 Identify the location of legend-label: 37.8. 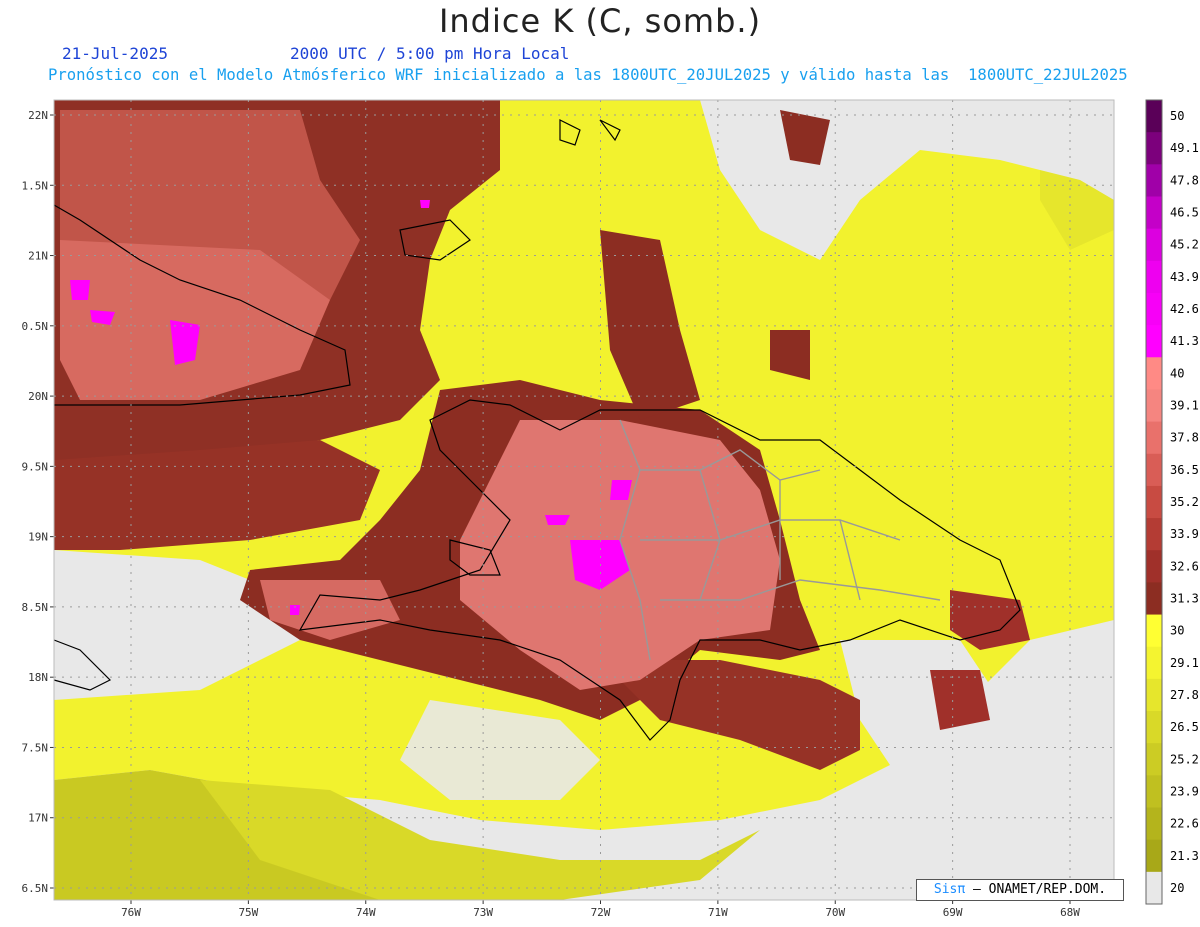
(1184, 438).